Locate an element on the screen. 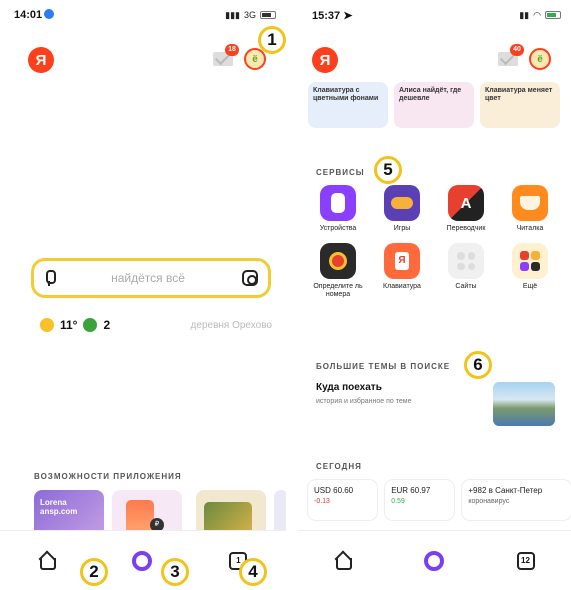 The width and height of the screenshot is (571, 590). microphone-icon is located at coordinates (50, 278).